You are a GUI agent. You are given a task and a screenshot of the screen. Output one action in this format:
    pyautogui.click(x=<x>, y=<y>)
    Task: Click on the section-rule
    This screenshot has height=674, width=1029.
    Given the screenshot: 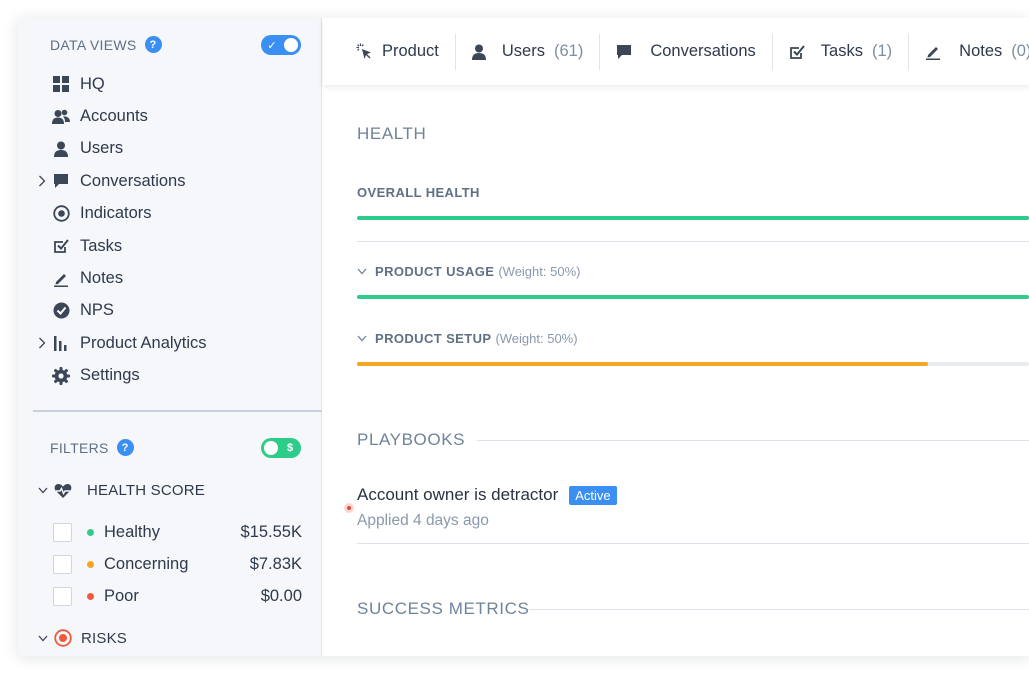 What is the action you would take?
    pyautogui.click(x=753, y=440)
    